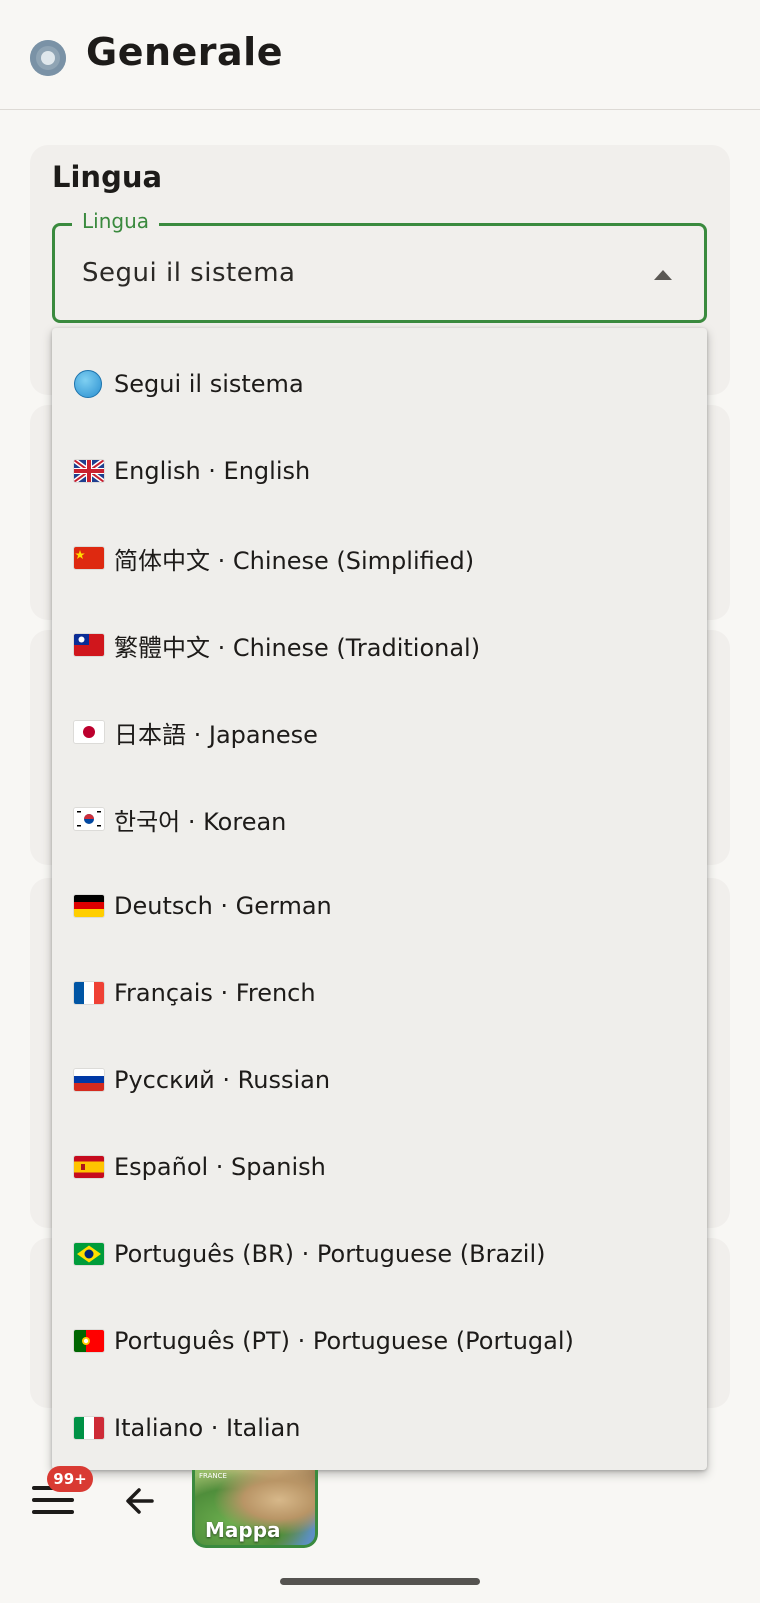 This screenshot has height=1603, width=760. Describe the element at coordinates (222, 1080) in the screenshot. I see `language-option-label: Русский · Russian` at that location.